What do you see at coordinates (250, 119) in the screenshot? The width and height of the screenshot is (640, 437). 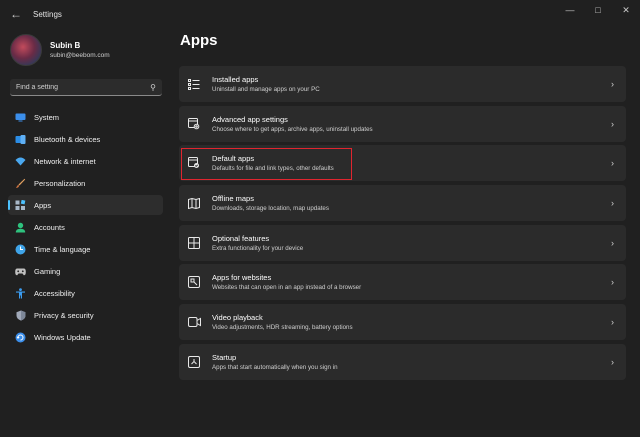 I see `card-title: Advanced app settings` at bounding box center [250, 119].